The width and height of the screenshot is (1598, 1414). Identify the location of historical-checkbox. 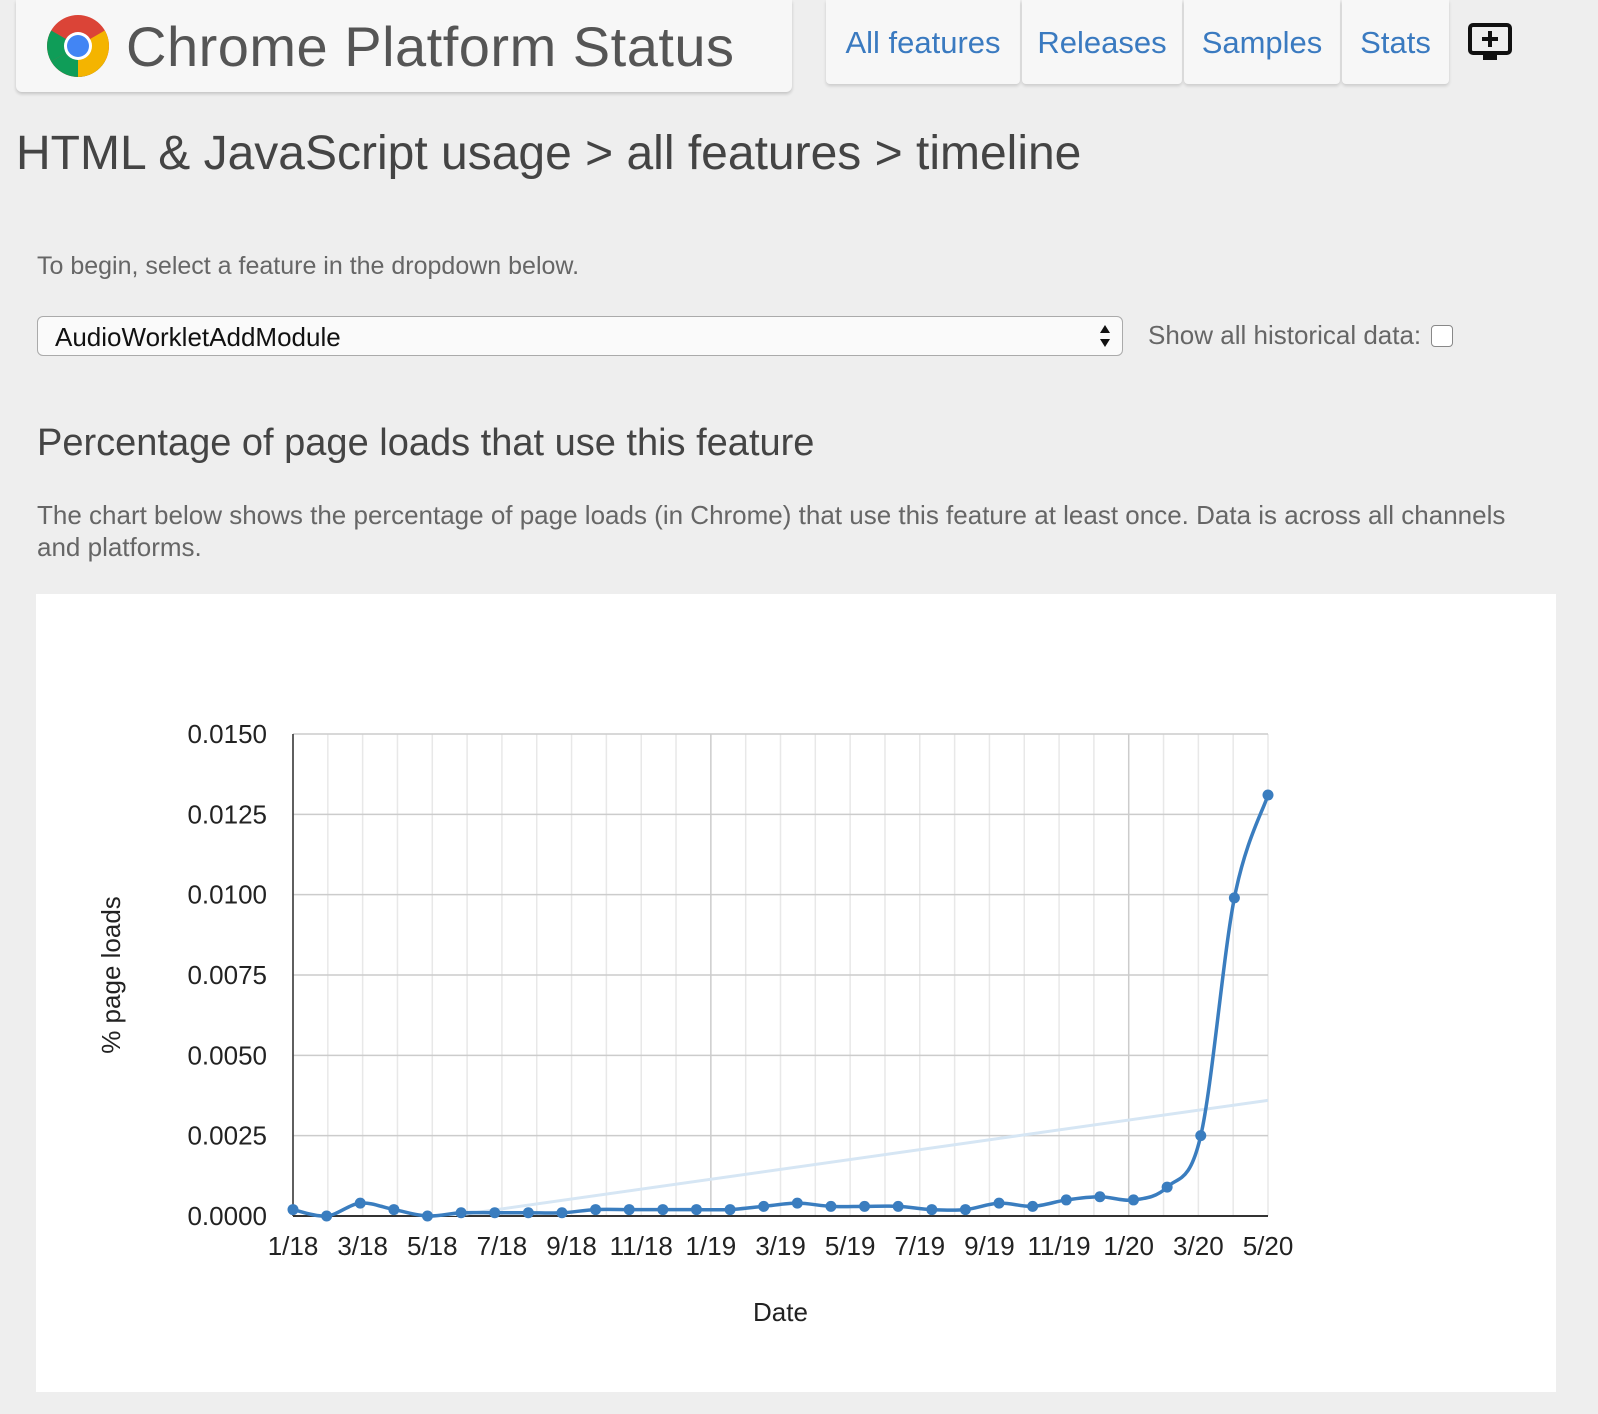
(1442, 335).